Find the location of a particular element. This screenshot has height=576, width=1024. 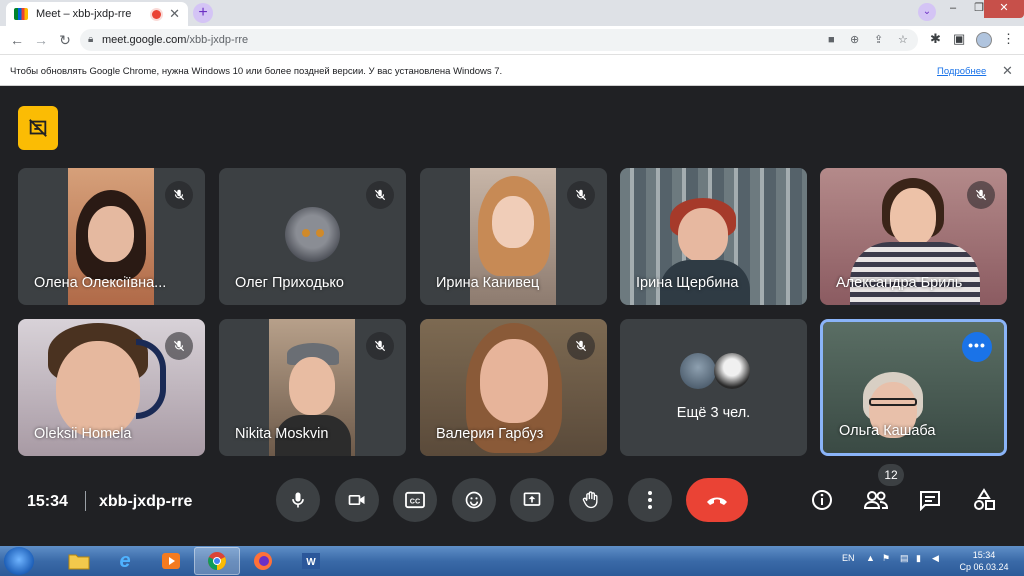

participant-count-badge: 12 is located at coordinates (891, 475).